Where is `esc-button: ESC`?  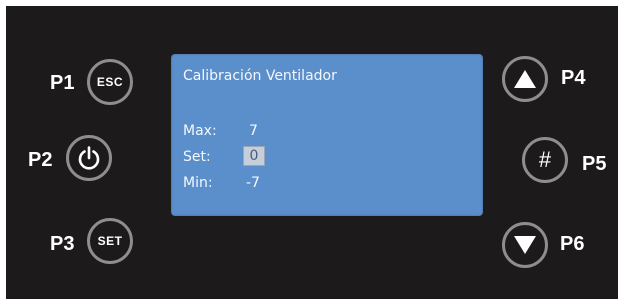 esc-button: ESC is located at coordinates (110, 82).